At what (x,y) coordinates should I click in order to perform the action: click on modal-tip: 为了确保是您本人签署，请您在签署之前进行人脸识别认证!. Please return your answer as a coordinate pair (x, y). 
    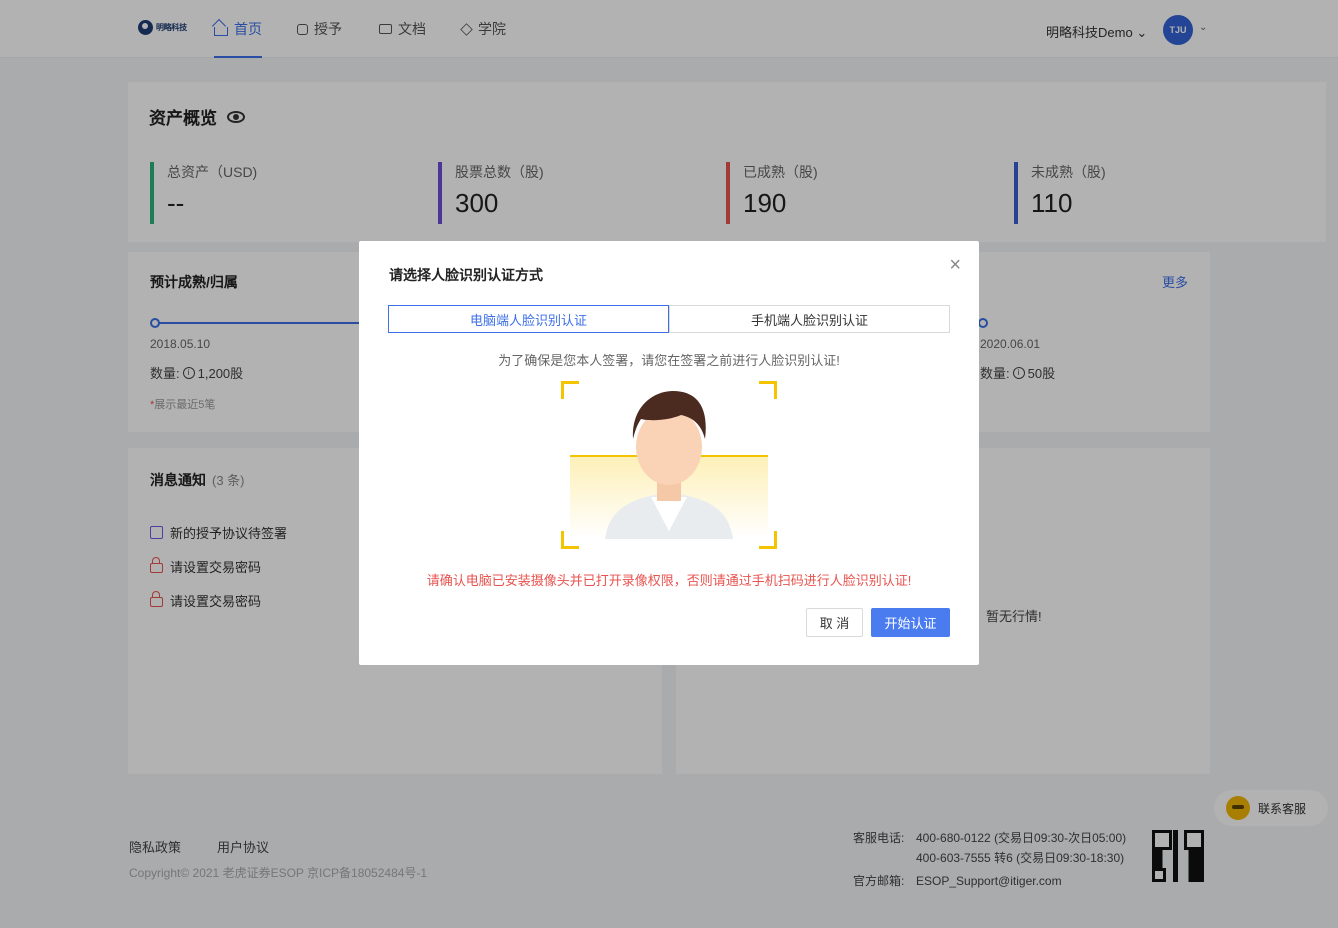
    Looking at the image, I should click on (669, 360).